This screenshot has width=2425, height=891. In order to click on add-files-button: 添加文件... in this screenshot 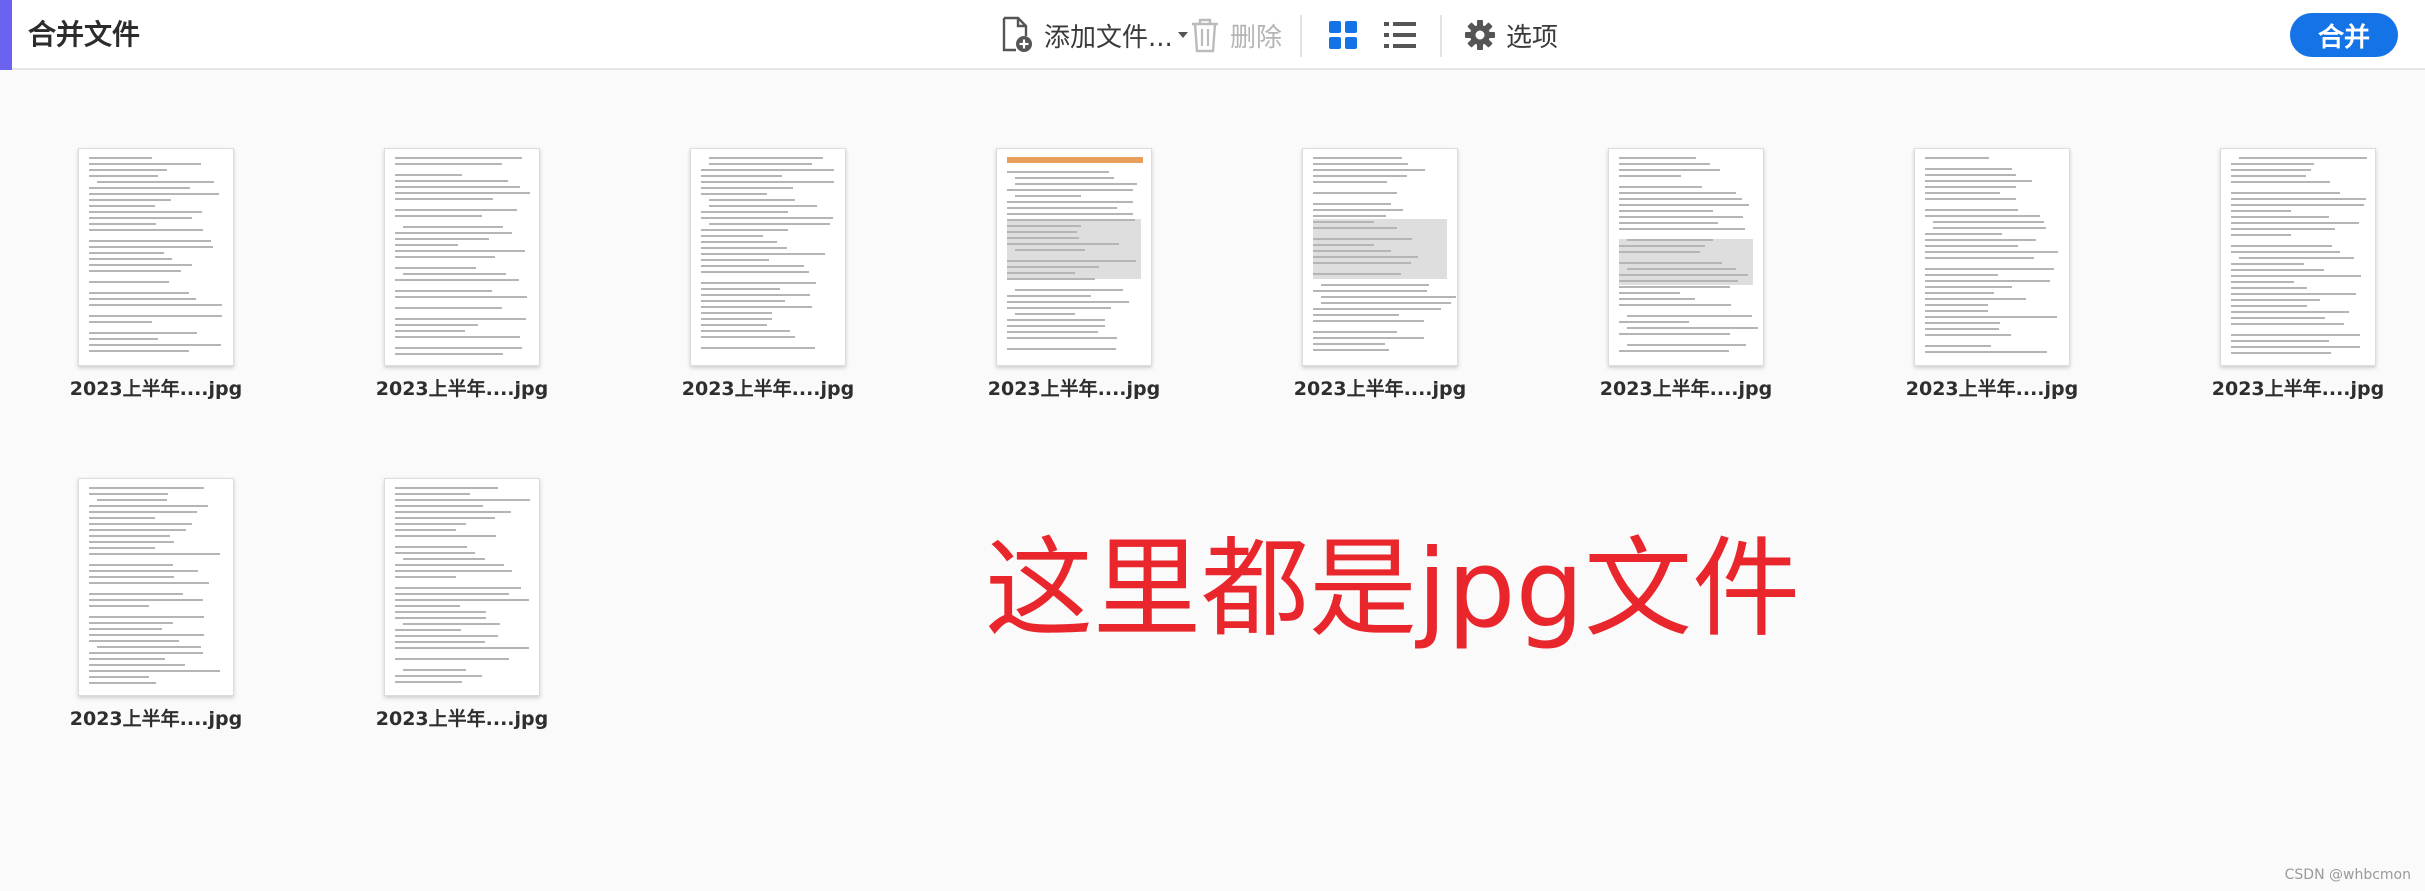, I will do `click(1094, 35)`.